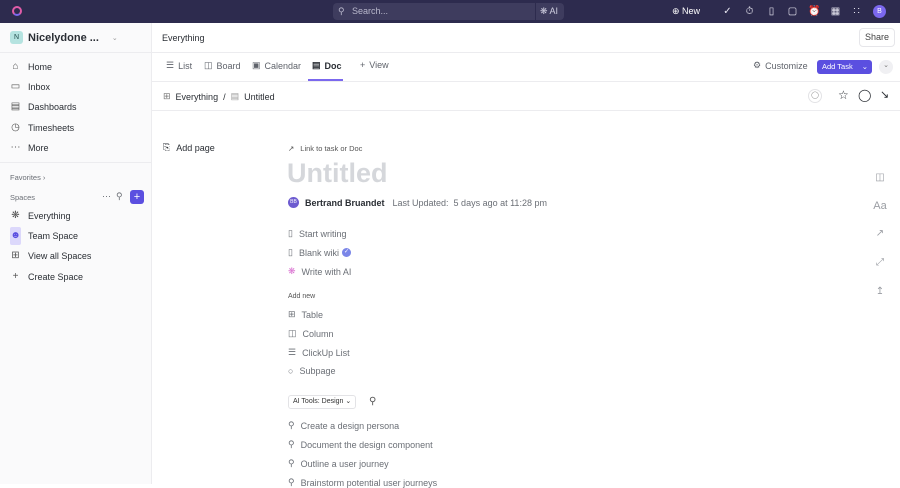 The width and height of the screenshot is (900, 488). I want to click on view-all-spaces: ⊞ View all Spaces, so click(50, 256).